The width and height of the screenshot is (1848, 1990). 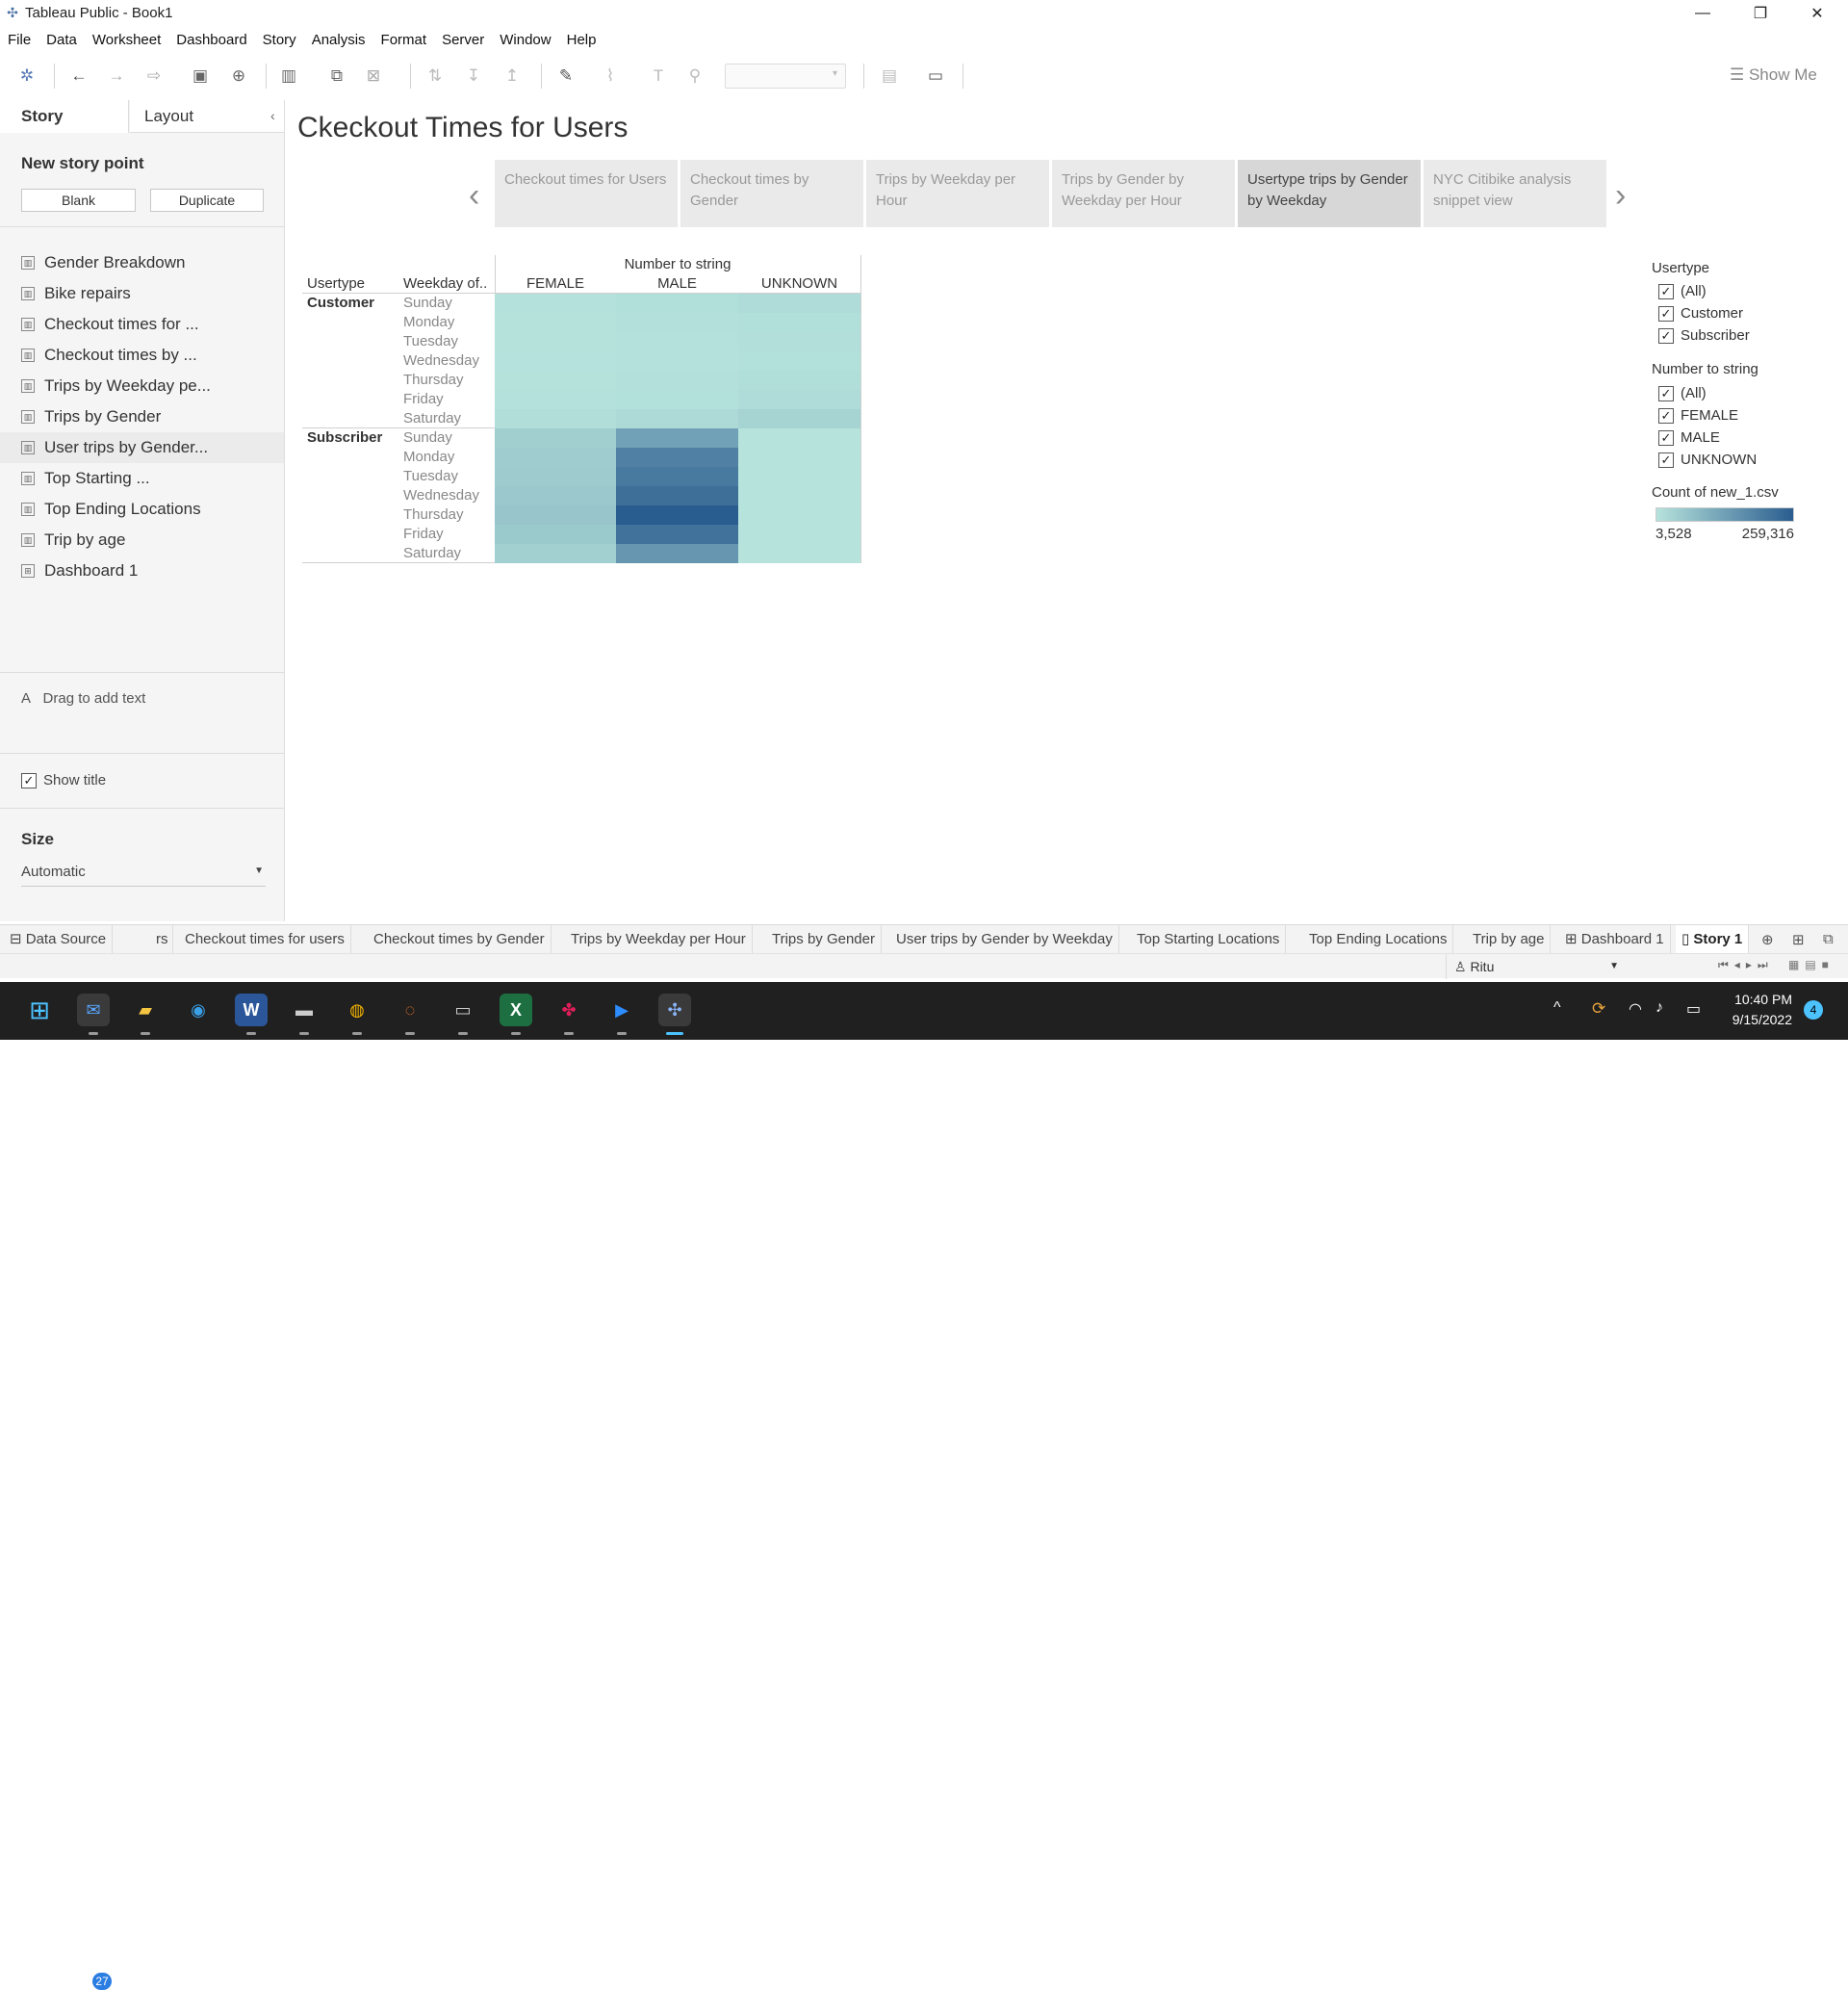 I want to click on view-mode-icon: ▦▤■, so click(x=1811, y=965).